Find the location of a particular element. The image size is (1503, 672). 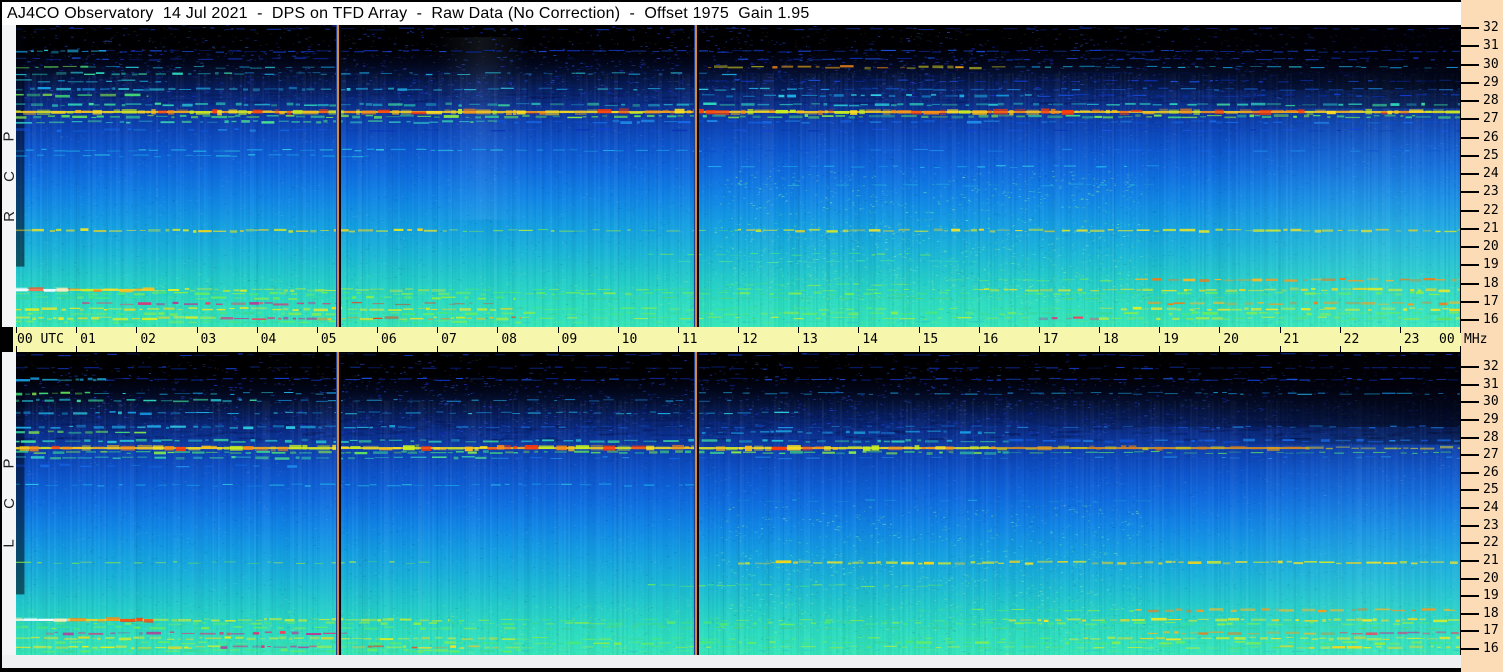

rcp-panel-label: P C R is located at coordinates (9, 176).